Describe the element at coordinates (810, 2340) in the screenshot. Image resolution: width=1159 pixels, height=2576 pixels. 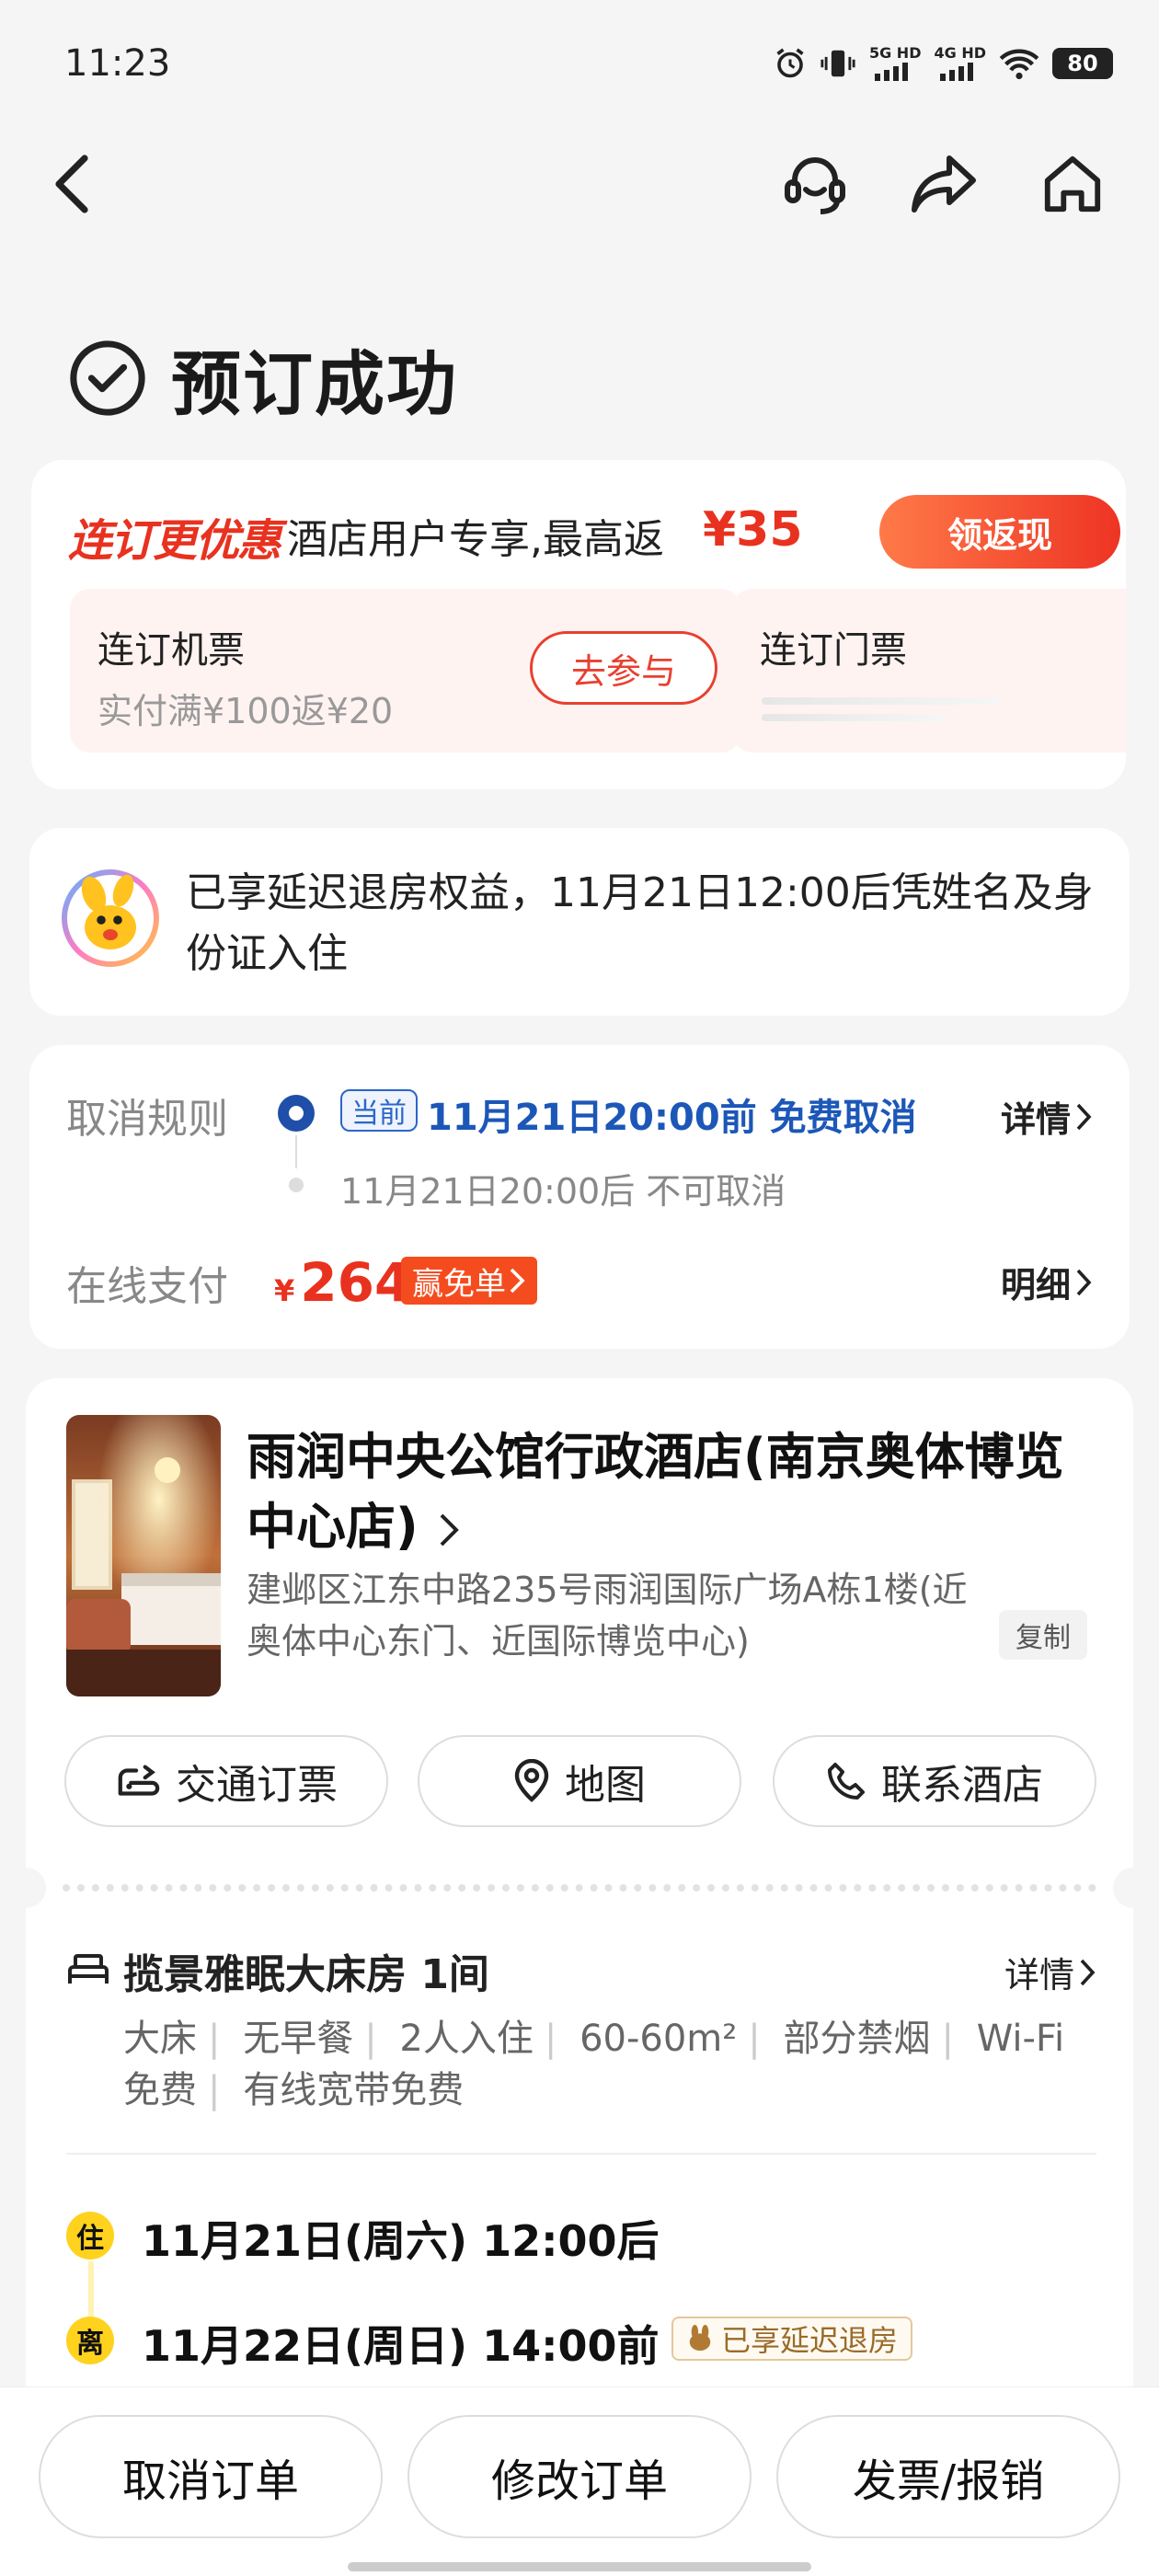
I see `late-tag-label: 已享延迟退房` at that location.